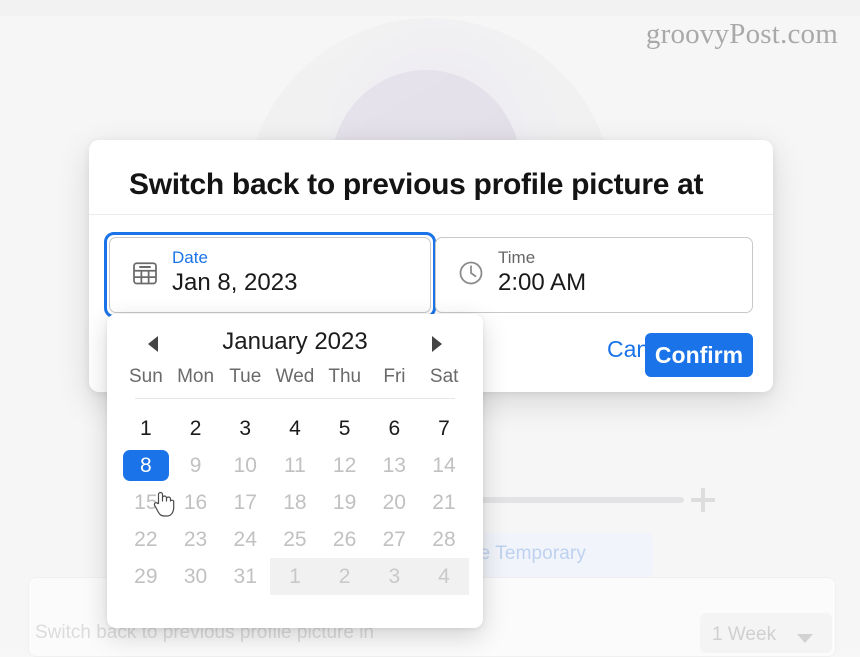 This screenshot has width=860, height=657. I want to click on calendar-dow-sat: Sat, so click(444, 376).